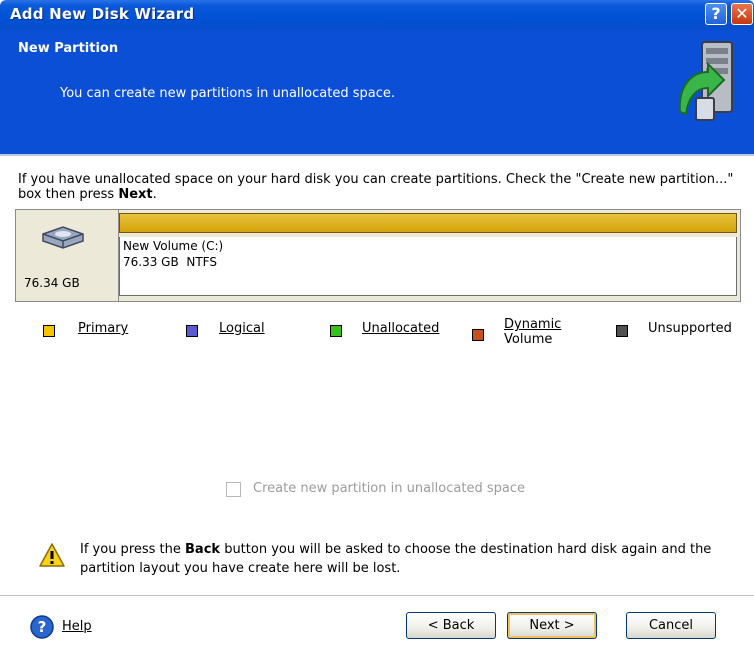  I want to click on page-title: New Partition, so click(68, 48).